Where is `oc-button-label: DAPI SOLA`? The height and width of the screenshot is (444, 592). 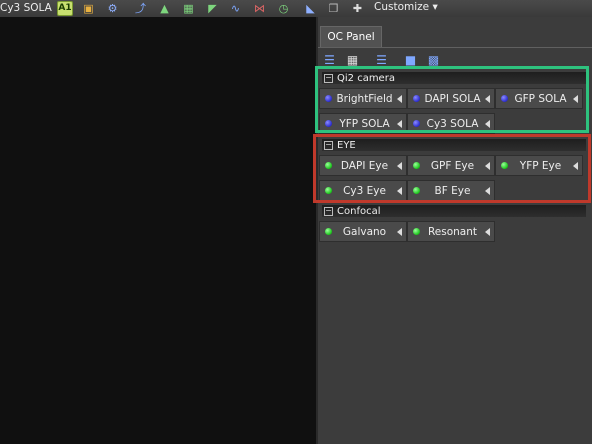
oc-button-label: DAPI SOLA is located at coordinates (452, 98).